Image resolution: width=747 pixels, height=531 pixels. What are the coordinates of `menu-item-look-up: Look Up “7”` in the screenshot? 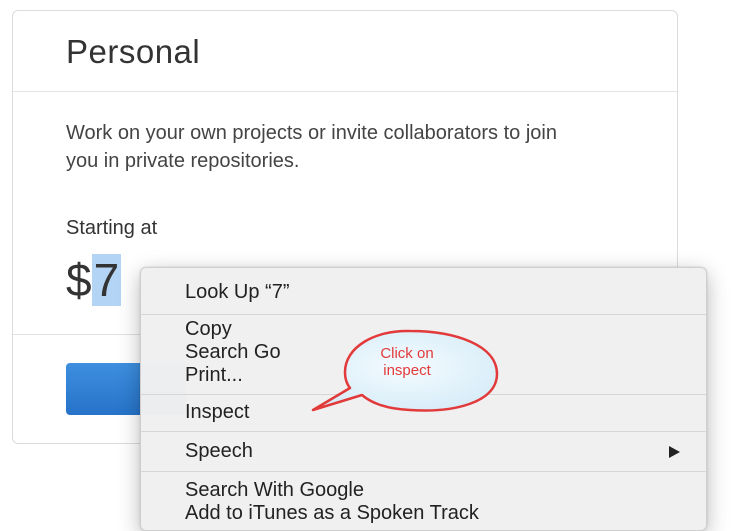 It's located at (237, 292).